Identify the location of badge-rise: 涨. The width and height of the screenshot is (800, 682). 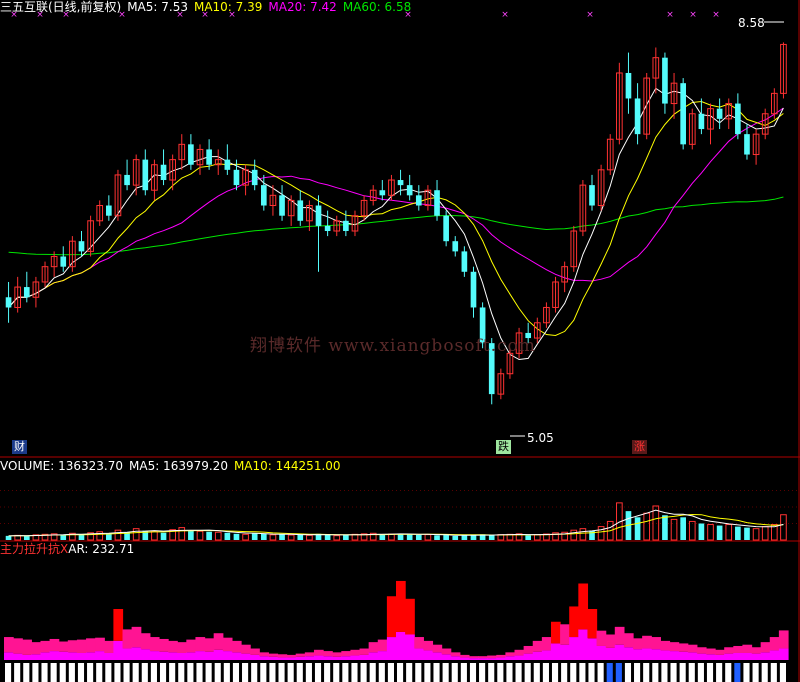
(639, 447).